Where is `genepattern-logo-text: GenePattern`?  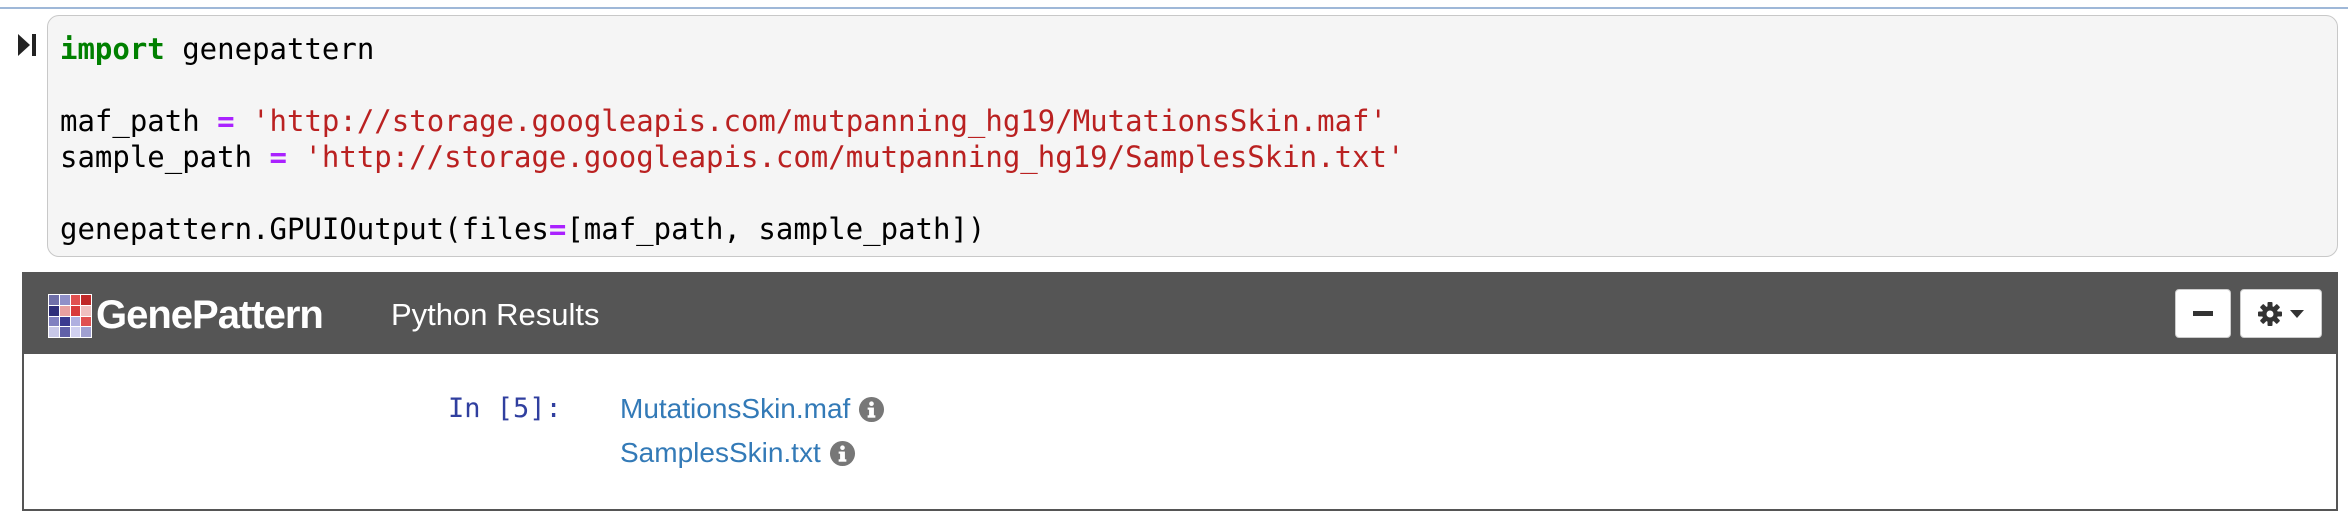
genepattern-logo-text: GenePattern is located at coordinates (210, 315).